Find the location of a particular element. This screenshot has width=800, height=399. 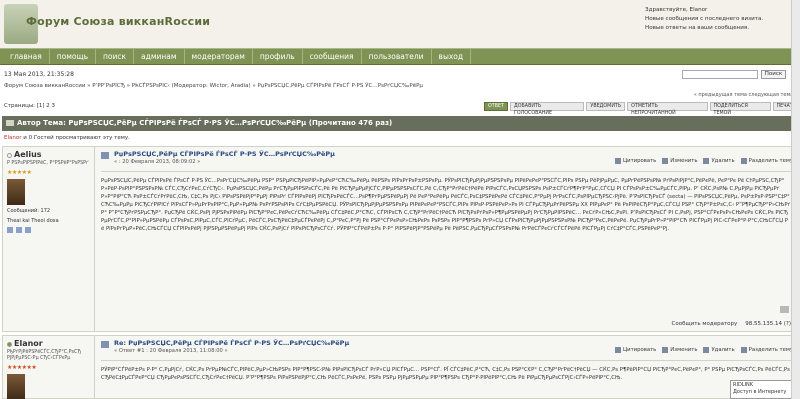

site-title: Форум Союза викканRоссии is located at coordinates (118, 21).